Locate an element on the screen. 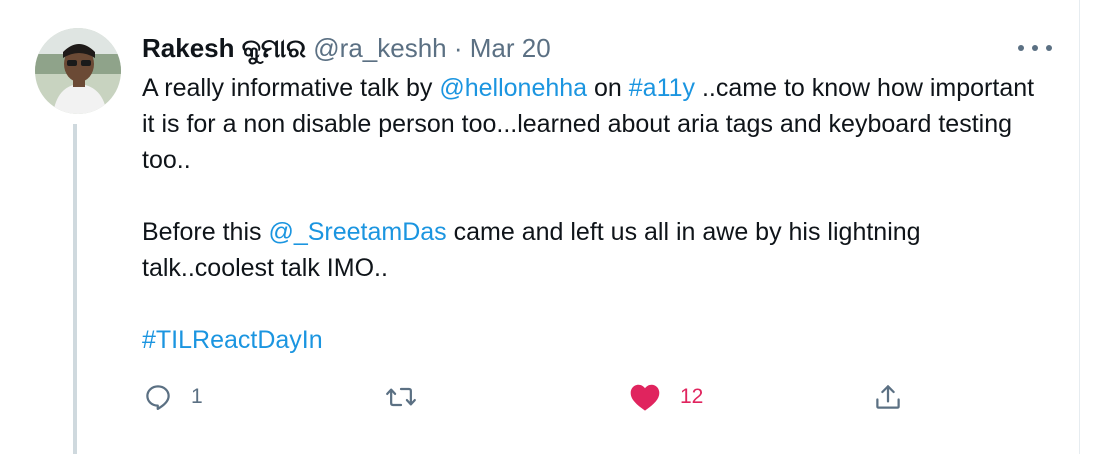 This screenshot has width=1100, height=454. mention-hellonehha: @hellonehha is located at coordinates (513, 88).